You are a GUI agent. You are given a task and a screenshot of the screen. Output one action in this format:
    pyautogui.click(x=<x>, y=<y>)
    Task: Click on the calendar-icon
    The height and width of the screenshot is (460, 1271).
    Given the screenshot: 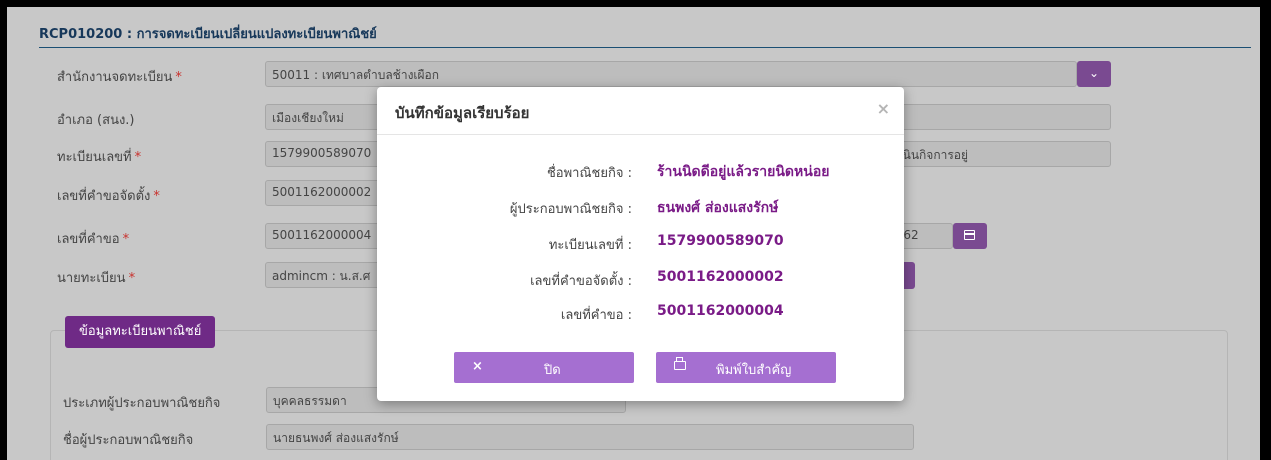 What is the action you would take?
    pyautogui.click(x=969, y=235)
    